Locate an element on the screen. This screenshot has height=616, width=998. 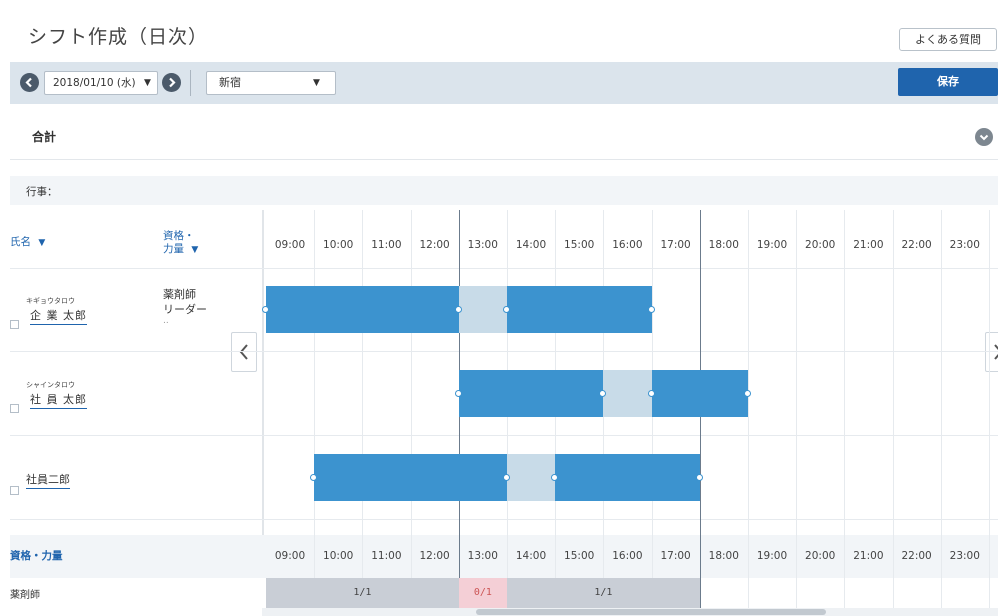
hour-header: 09:00 is located at coordinates (290, 245).